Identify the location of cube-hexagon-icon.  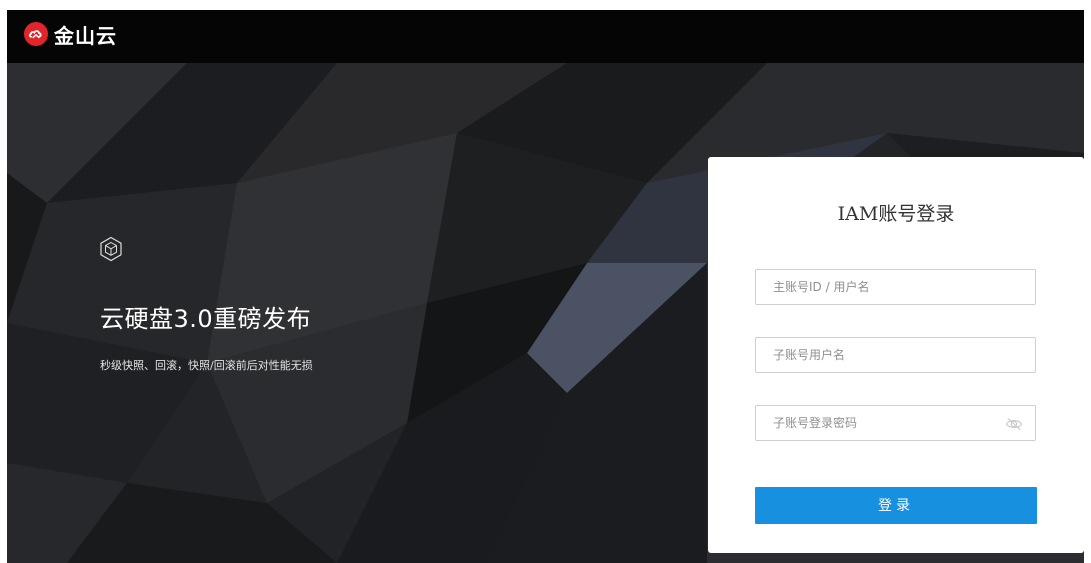
(111, 249).